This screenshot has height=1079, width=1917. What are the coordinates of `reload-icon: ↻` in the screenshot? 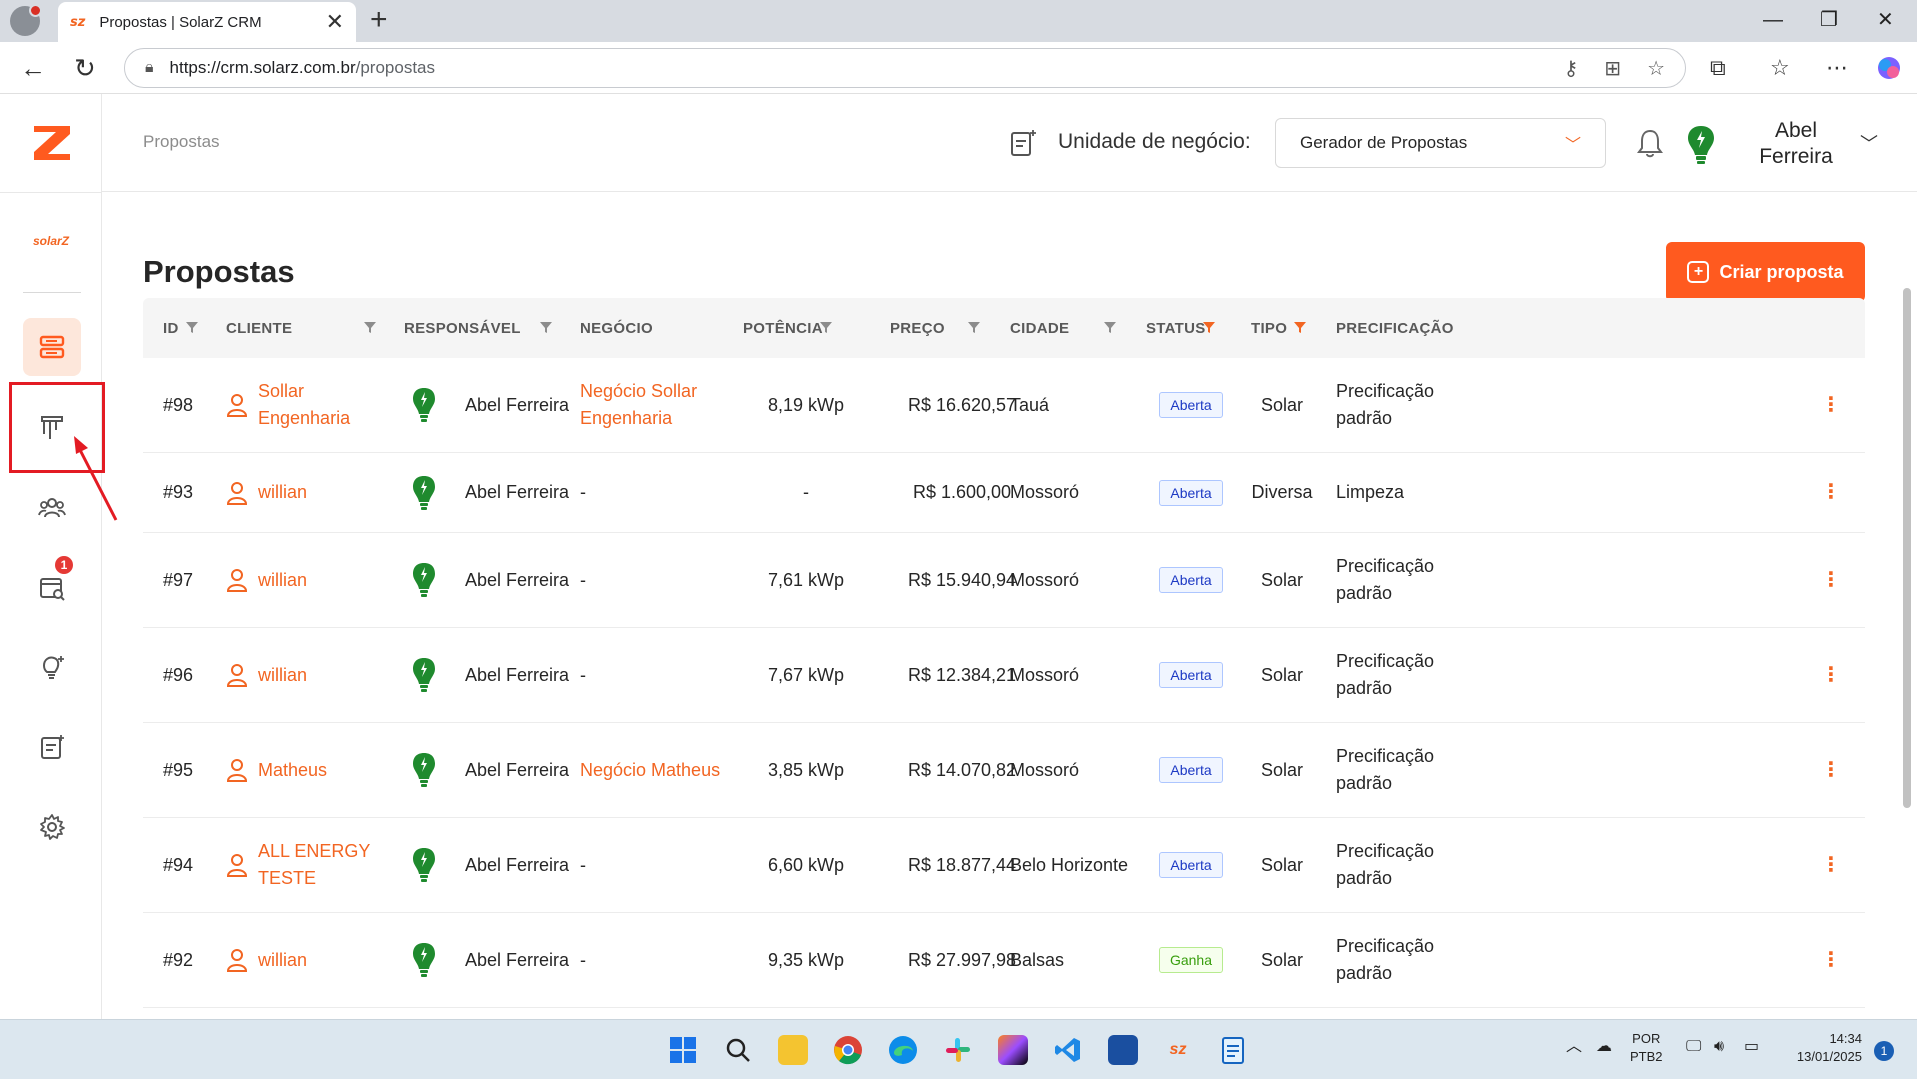 It's located at (85, 68).